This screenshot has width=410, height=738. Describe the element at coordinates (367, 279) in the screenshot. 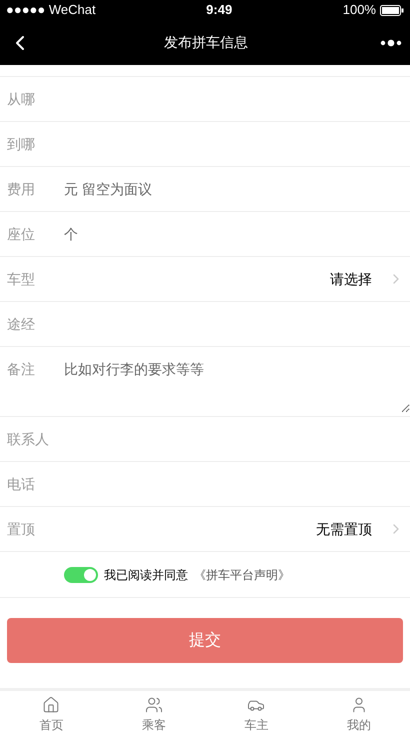

I see `picker-field: 请选择` at that location.